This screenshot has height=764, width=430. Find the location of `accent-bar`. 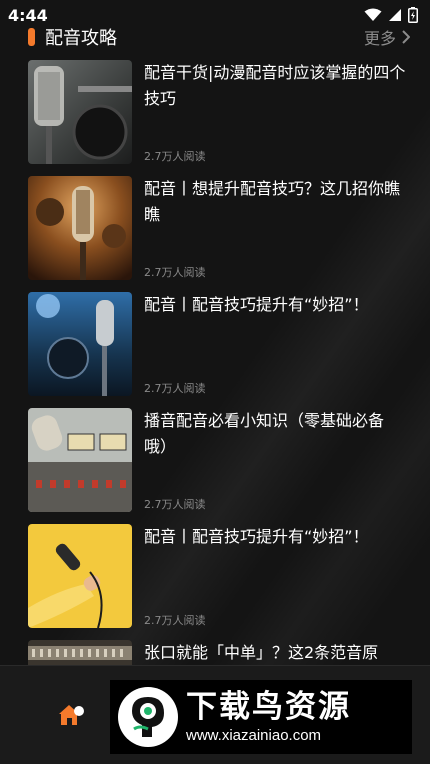

accent-bar is located at coordinates (31, 37).